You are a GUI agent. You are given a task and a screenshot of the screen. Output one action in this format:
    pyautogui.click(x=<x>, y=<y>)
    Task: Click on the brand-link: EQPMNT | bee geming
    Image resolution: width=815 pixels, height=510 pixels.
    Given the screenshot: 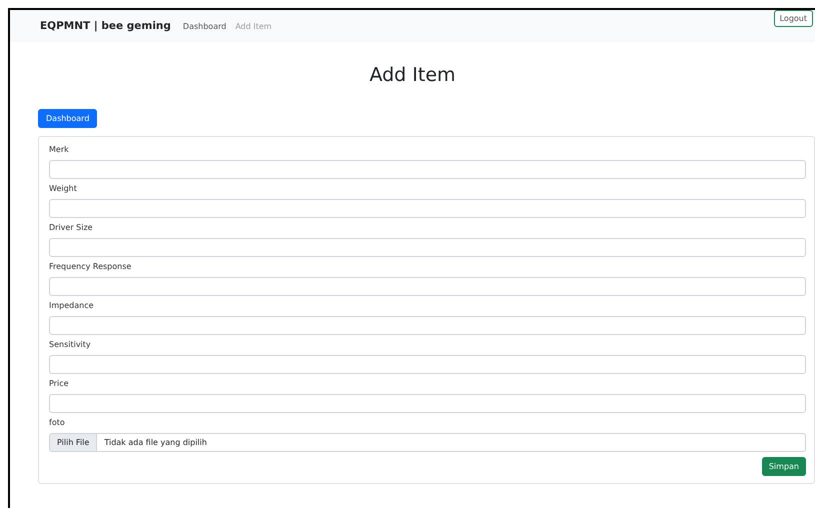 What is the action you would take?
    pyautogui.click(x=105, y=26)
    